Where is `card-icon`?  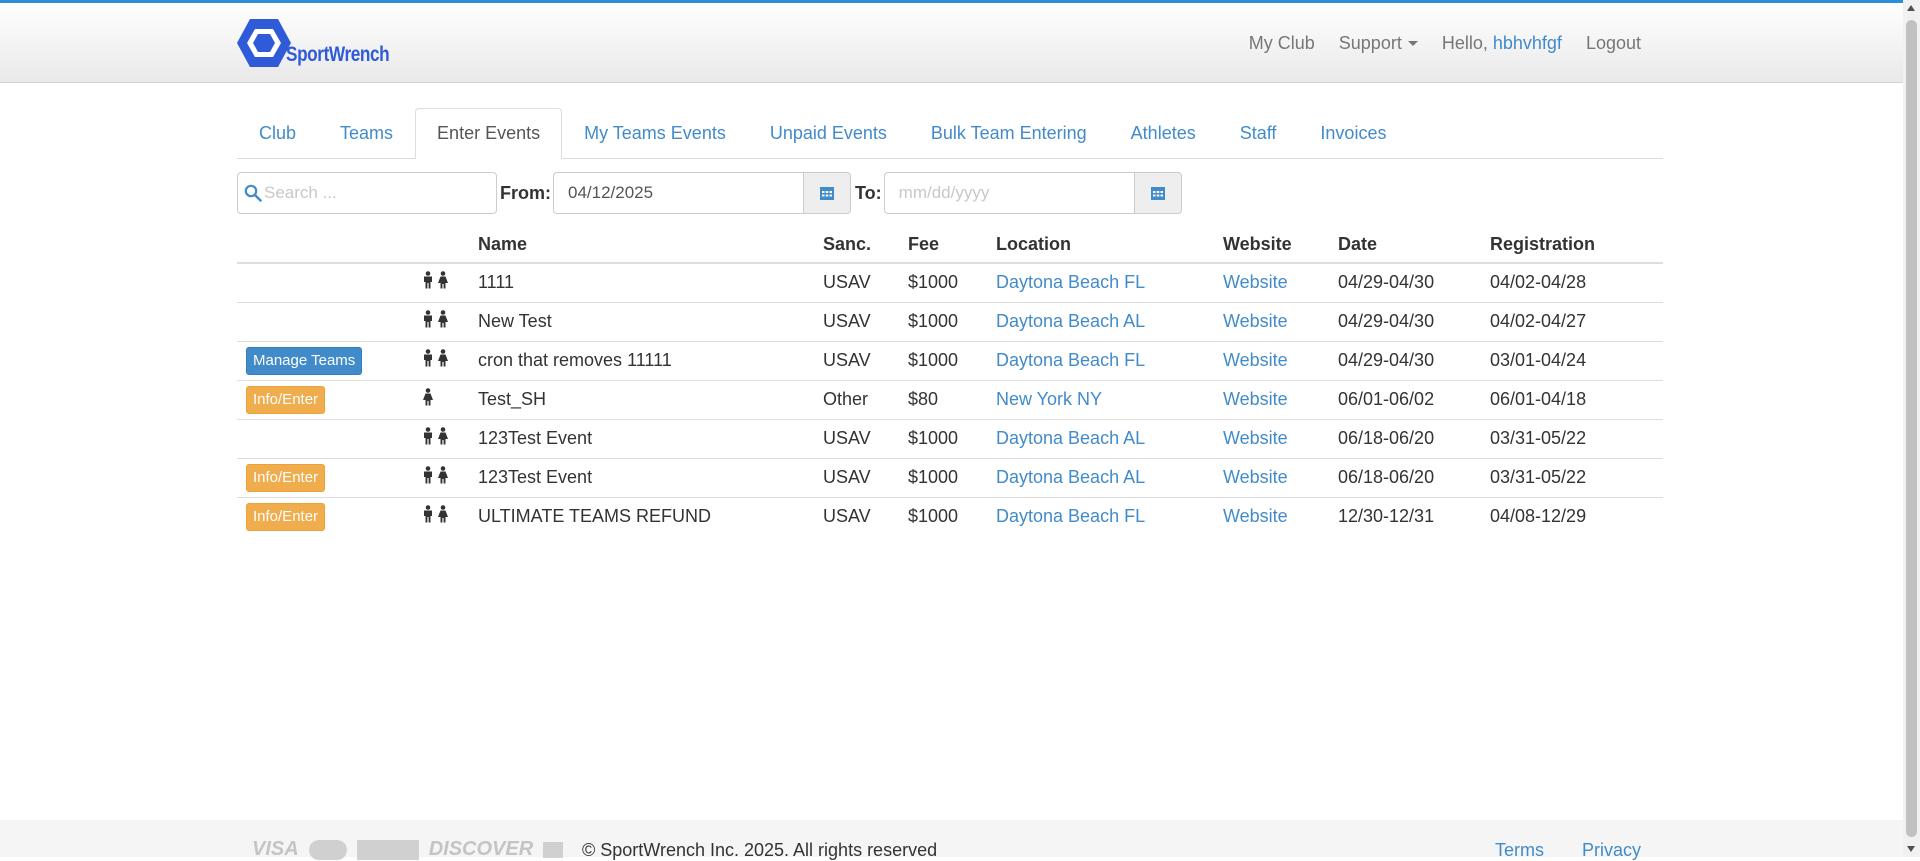
card-icon is located at coordinates (553, 849).